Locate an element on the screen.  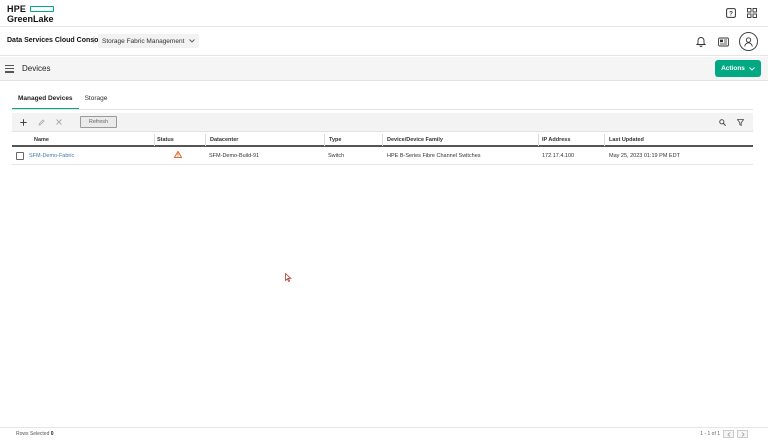
page-header: Devices Actions is located at coordinates (384, 69).